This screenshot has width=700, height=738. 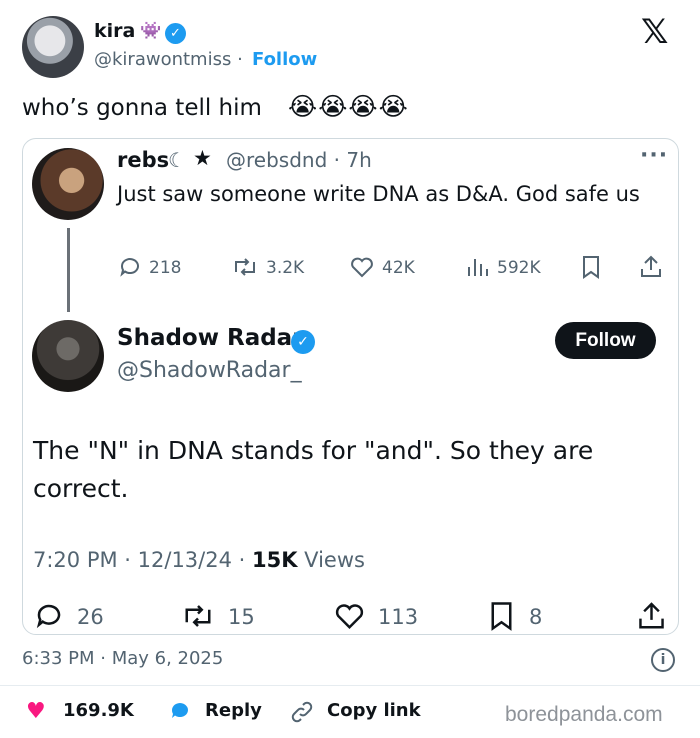 What do you see at coordinates (68, 270) in the screenshot?
I see `thread-line` at bounding box center [68, 270].